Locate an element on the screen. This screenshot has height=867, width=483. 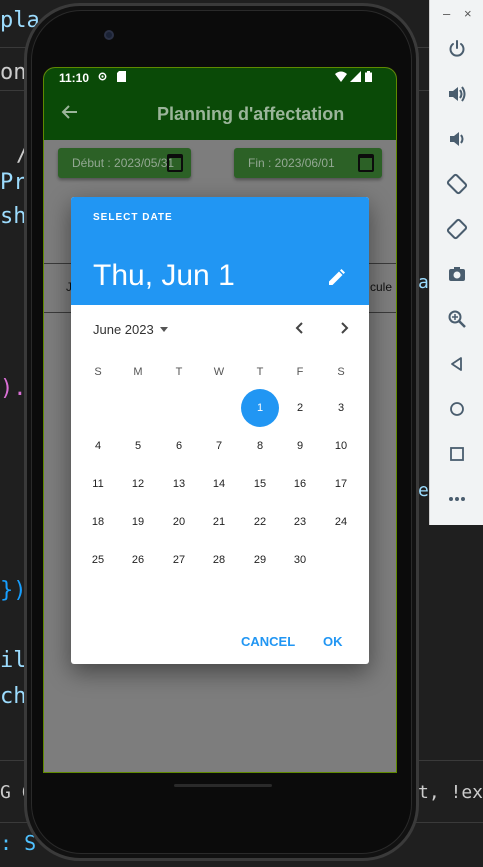
ide-code-line: ). is located at coordinates (13, 388).